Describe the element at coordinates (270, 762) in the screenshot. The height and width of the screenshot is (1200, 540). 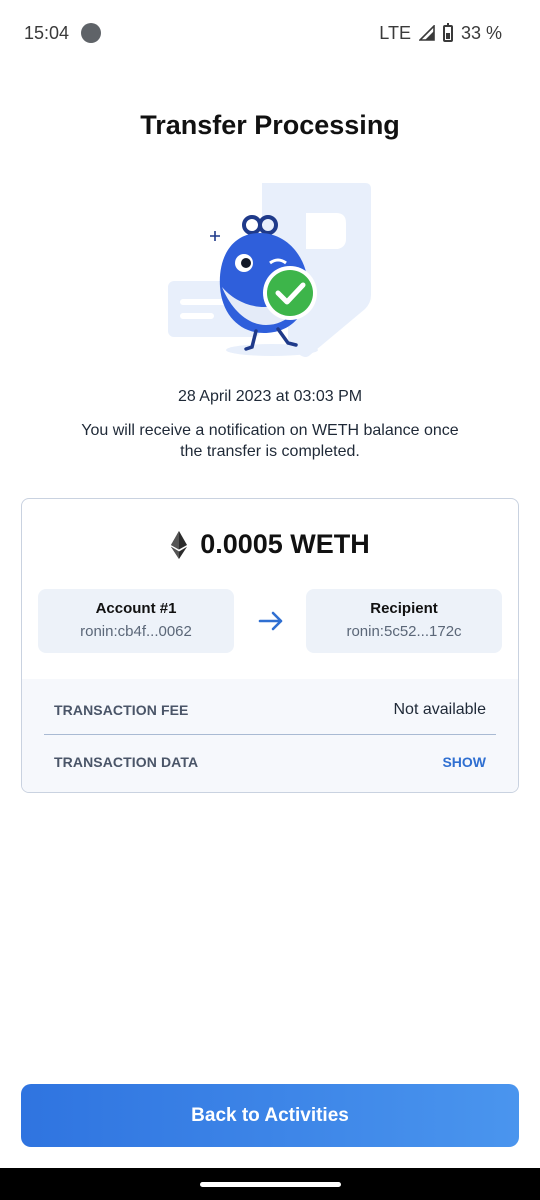
I see `transaction-data-row: TRANSACTION DATA SHOW` at that location.